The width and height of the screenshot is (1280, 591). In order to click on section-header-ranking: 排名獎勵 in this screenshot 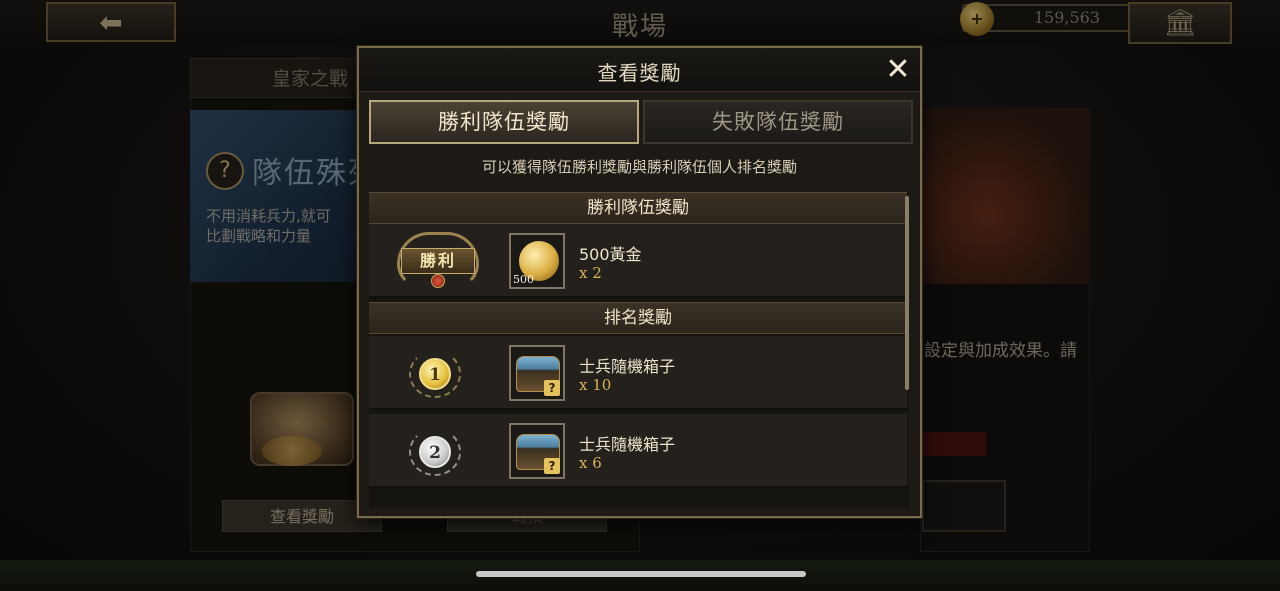, I will do `click(638, 318)`.